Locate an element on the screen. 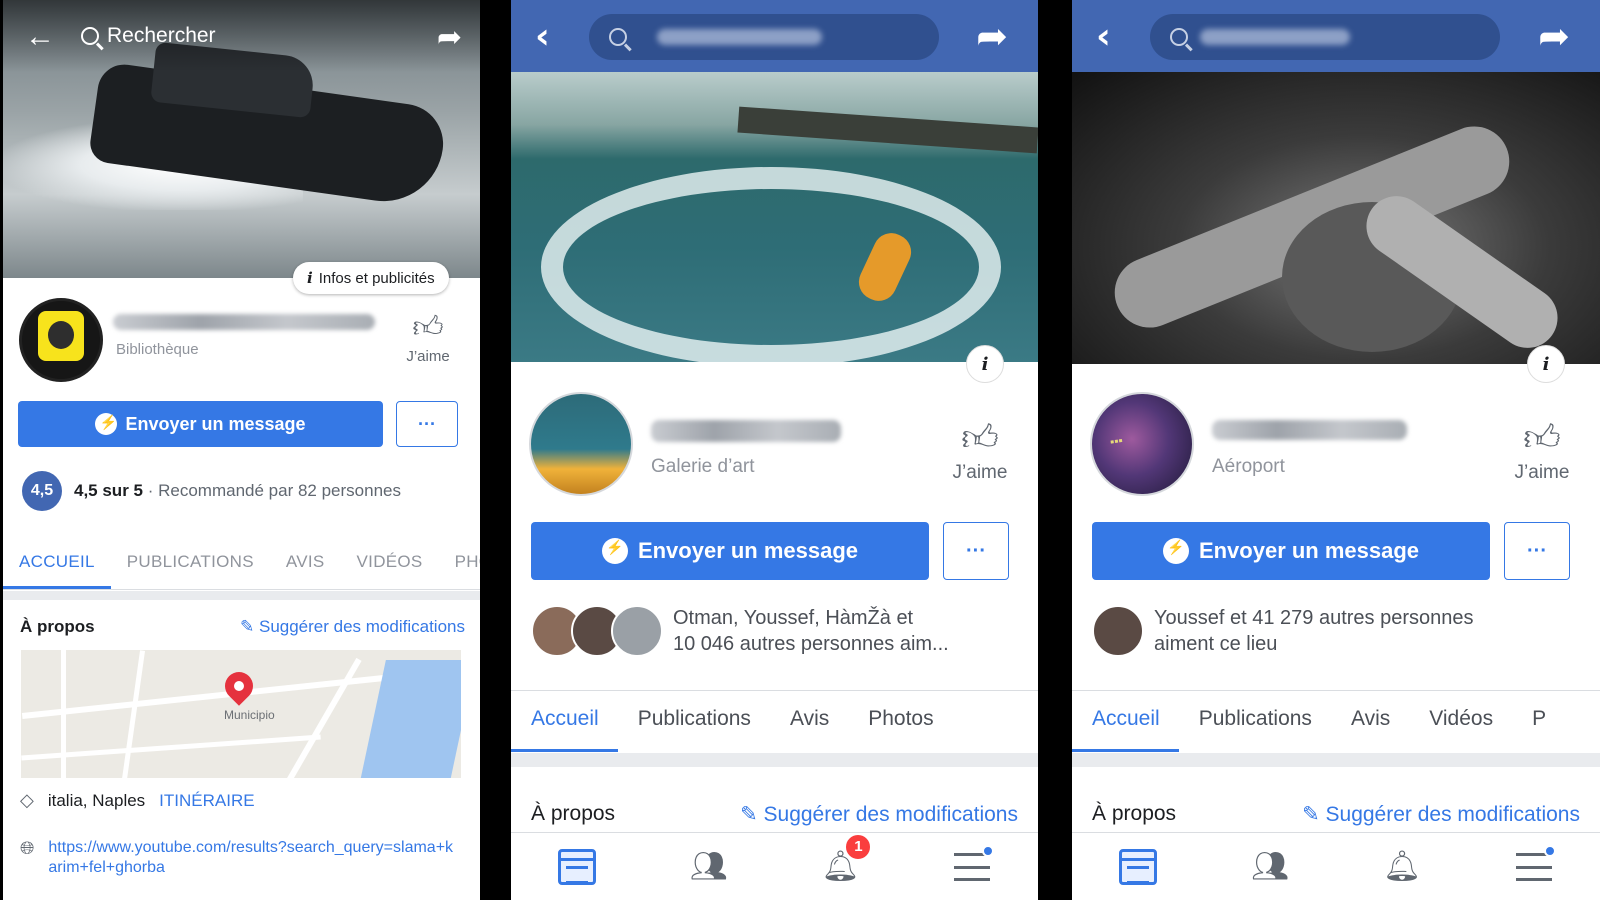 This screenshot has width=1600, height=900. nav-notifications: 🔔︎ 1 is located at coordinates (845, 860).